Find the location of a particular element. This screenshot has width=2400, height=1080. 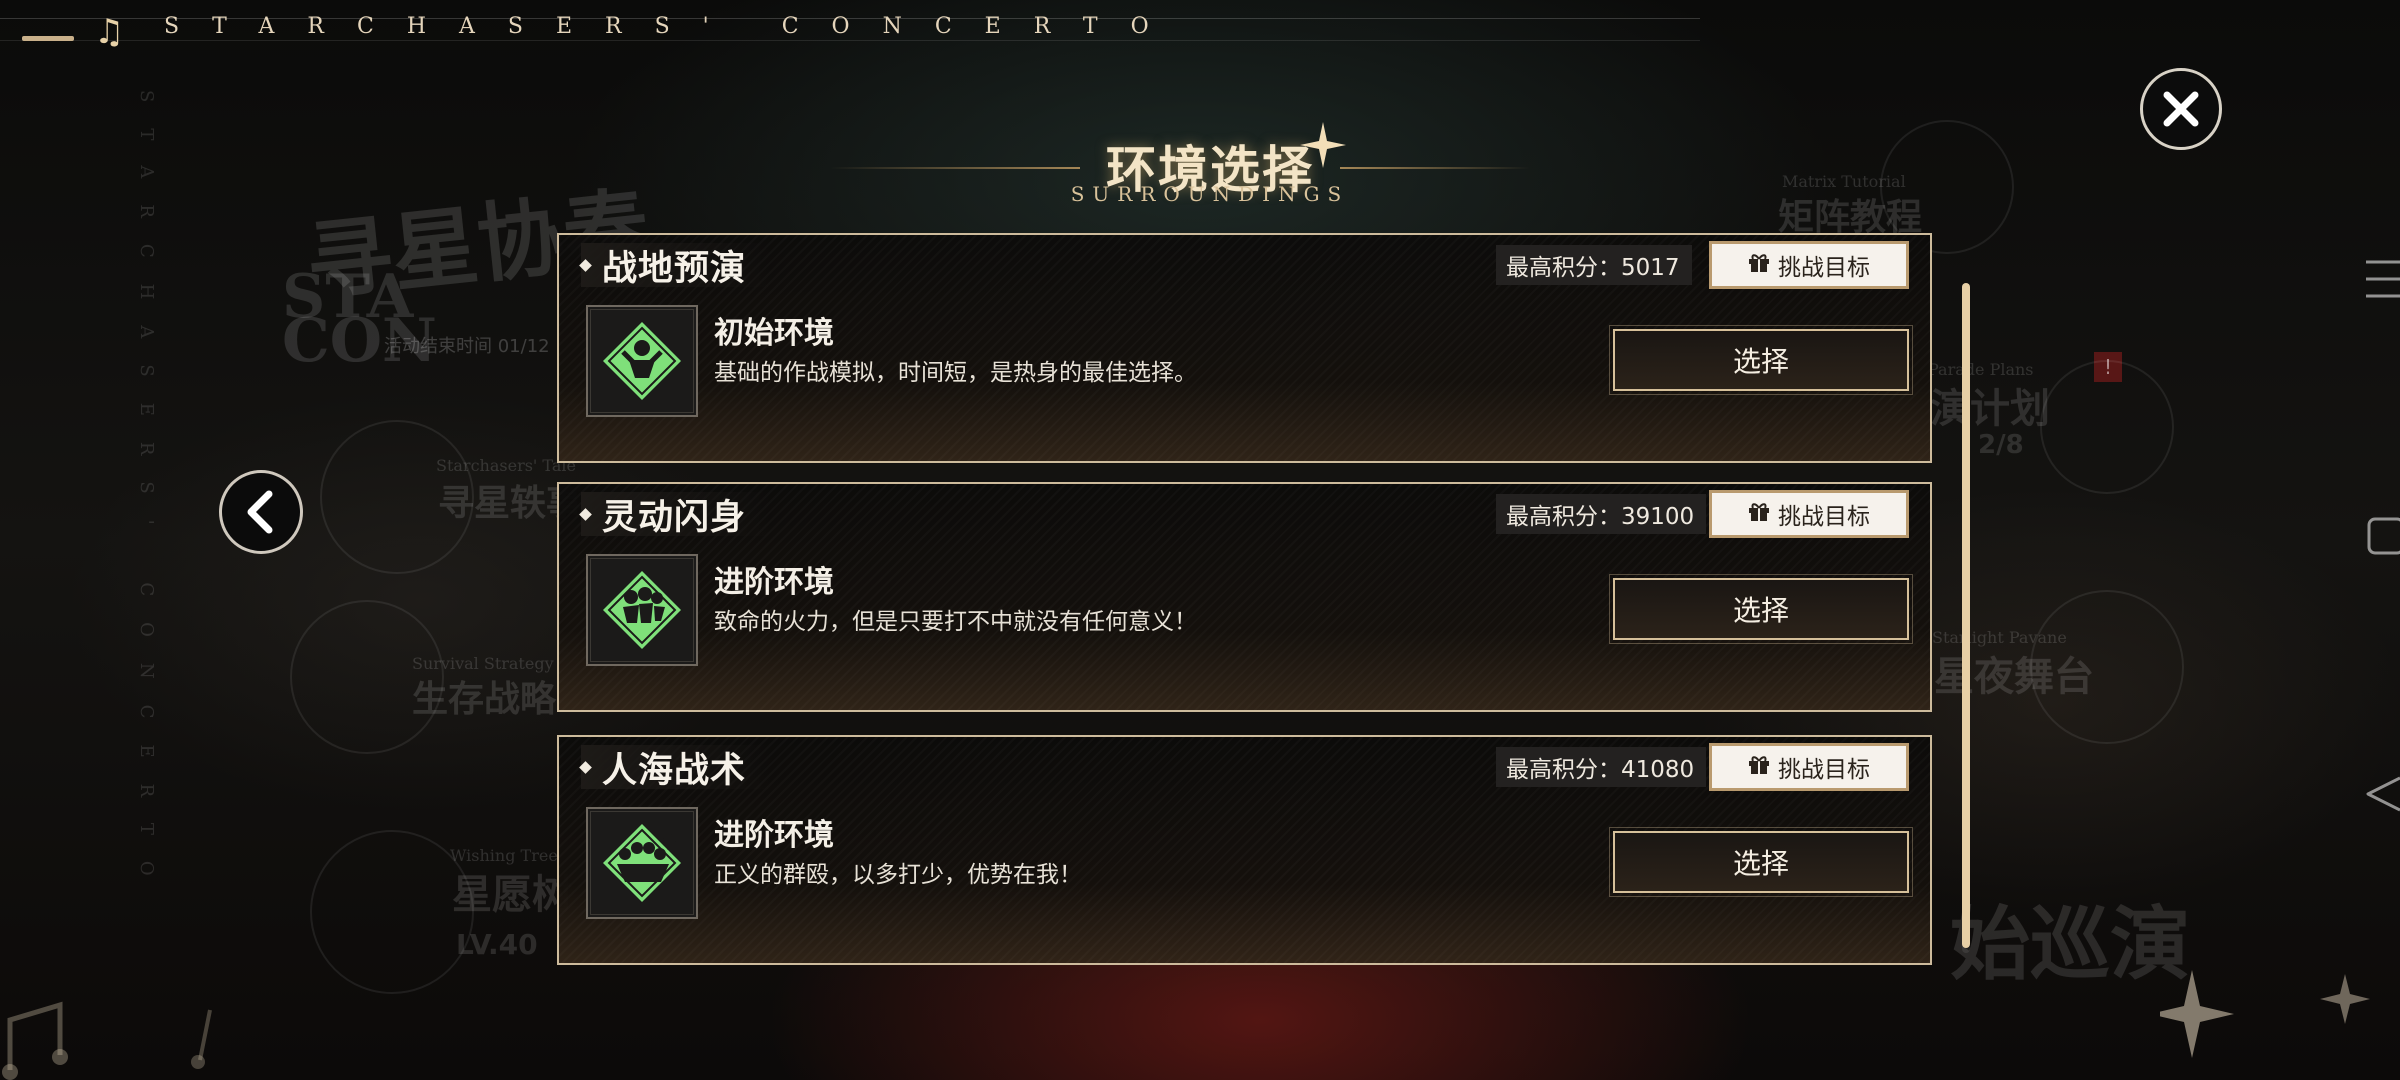

card-name-tag: 灵动闪身 is located at coordinates (675, 515).